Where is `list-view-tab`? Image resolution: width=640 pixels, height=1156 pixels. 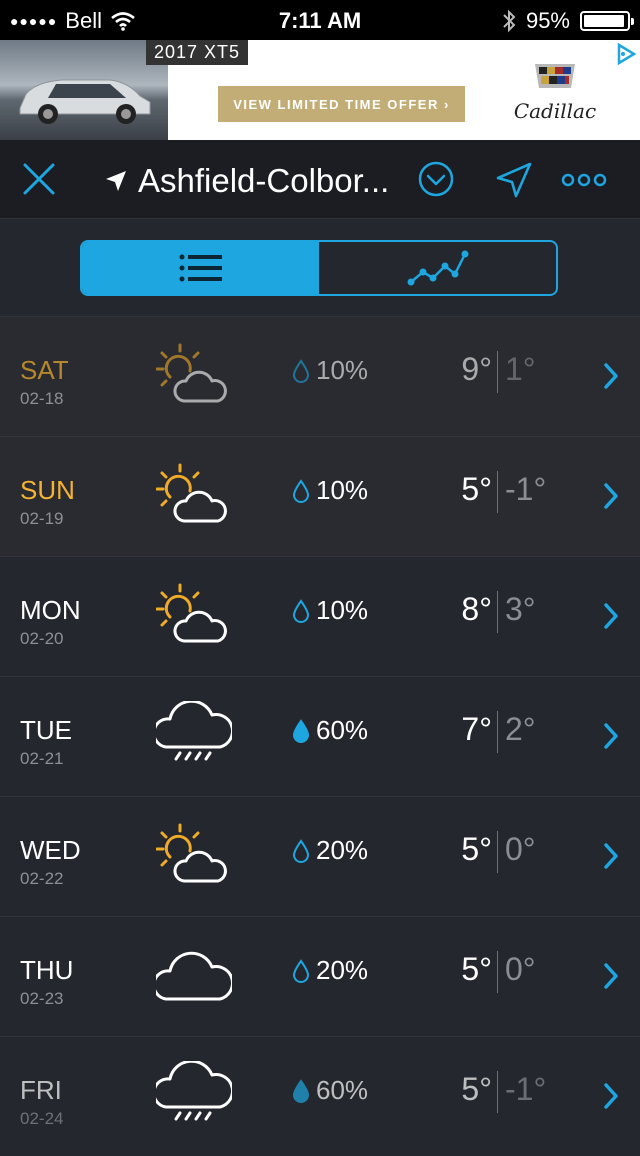
list-view-tab is located at coordinates (200, 268).